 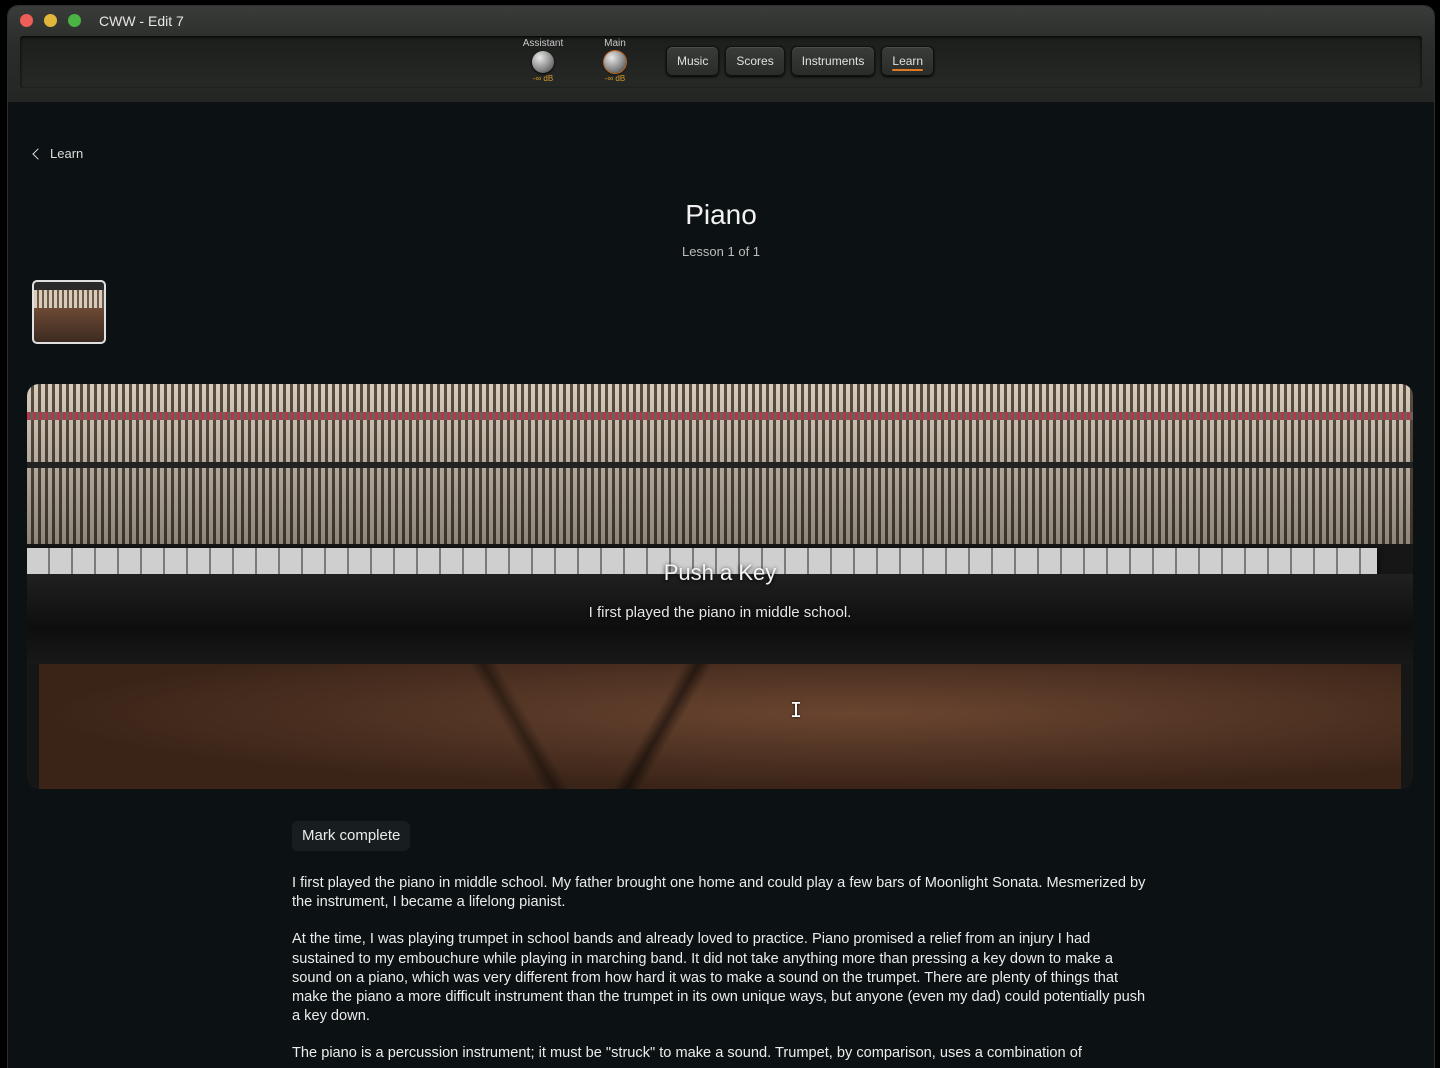 I want to click on main-nav: Music Scores Instruments Learn, so click(x=800, y=61).